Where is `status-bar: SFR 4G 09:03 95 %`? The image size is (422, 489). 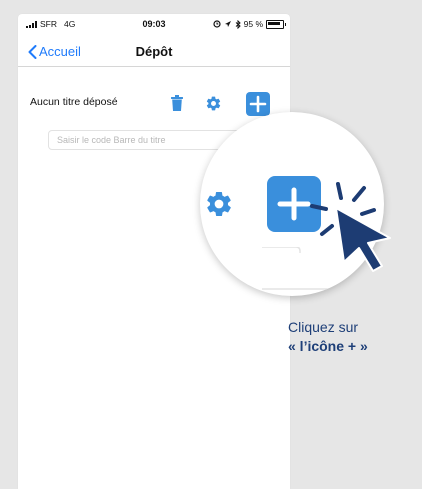
status-bar: SFR 4G 09:03 95 % is located at coordinates (154, 24).